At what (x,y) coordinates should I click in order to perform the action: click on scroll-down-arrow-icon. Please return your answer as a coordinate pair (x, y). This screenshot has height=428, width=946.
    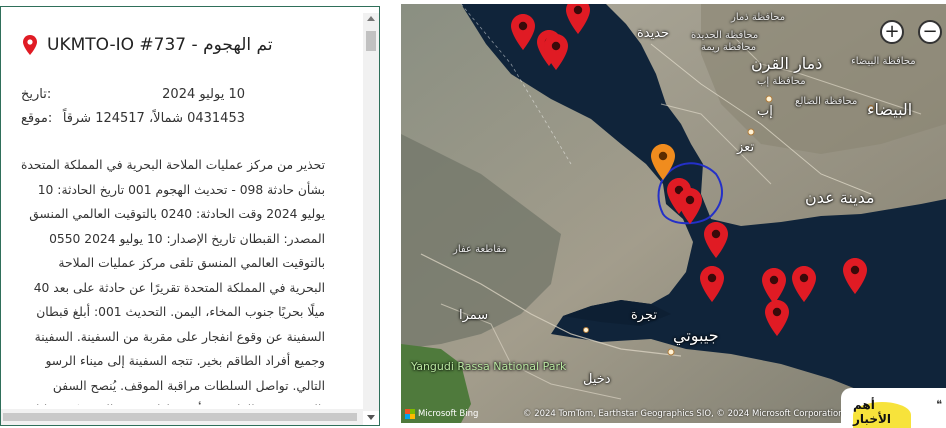
    Looking at the image, I should click on (371, 417).